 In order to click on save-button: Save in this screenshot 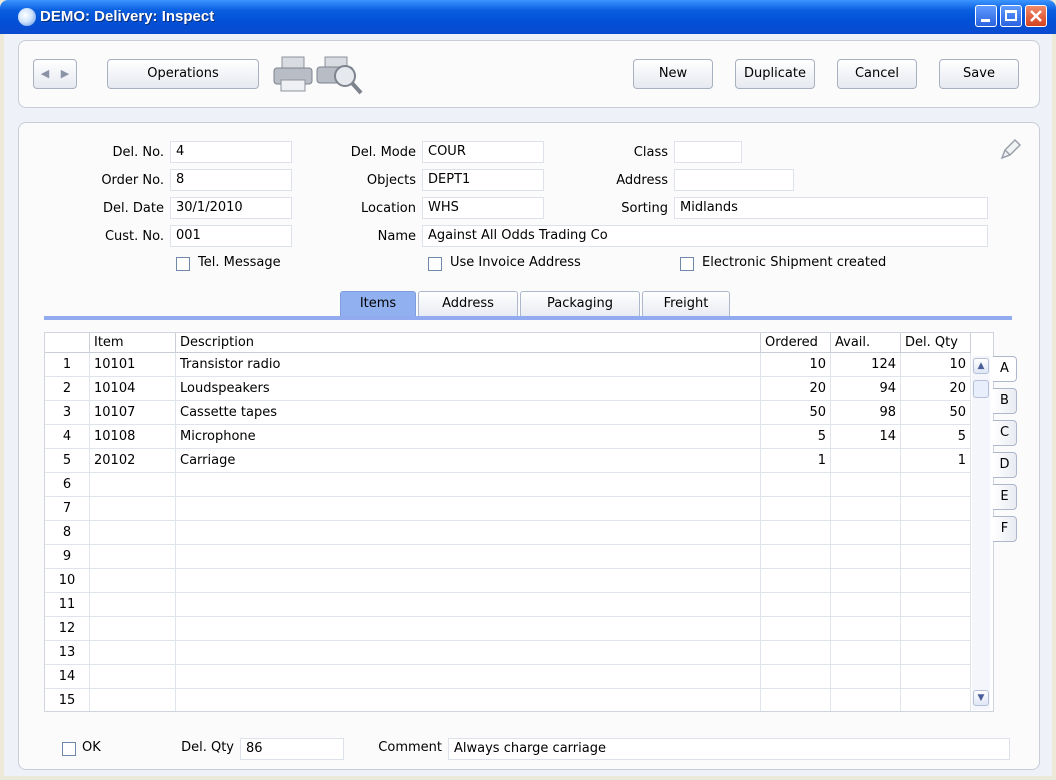, I will do `click(979, 74)`.